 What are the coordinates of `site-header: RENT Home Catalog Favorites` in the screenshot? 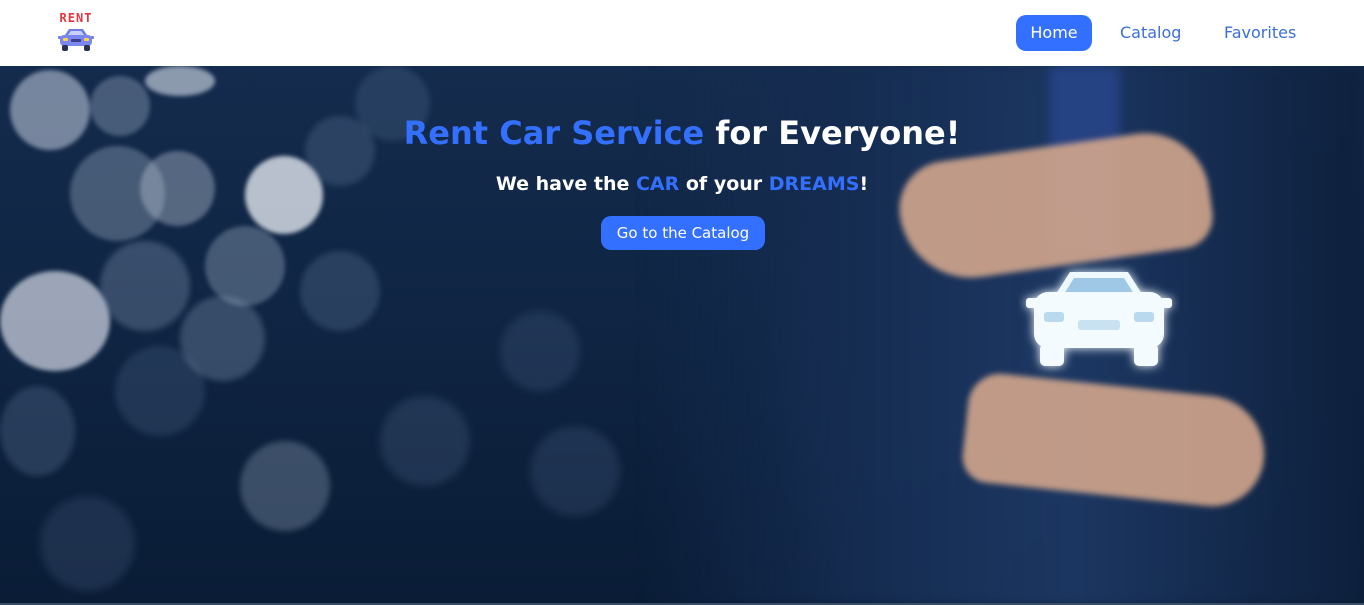 It's located at (682, 33).